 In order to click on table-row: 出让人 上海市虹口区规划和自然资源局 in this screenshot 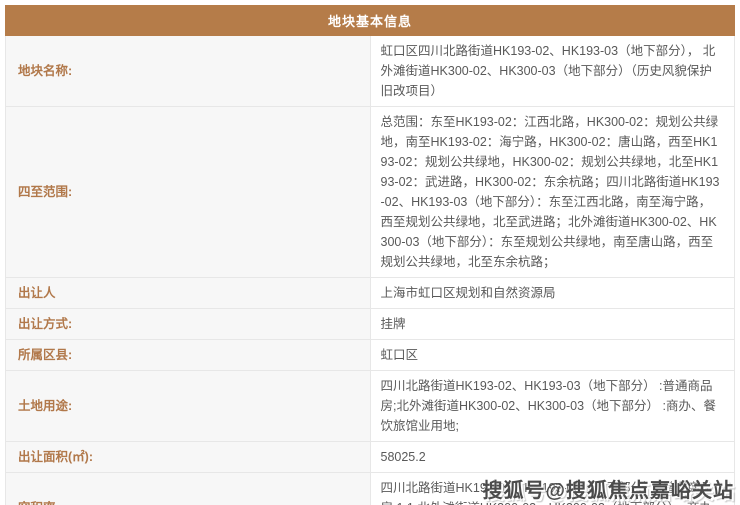, I will do `click(370, 293)`.